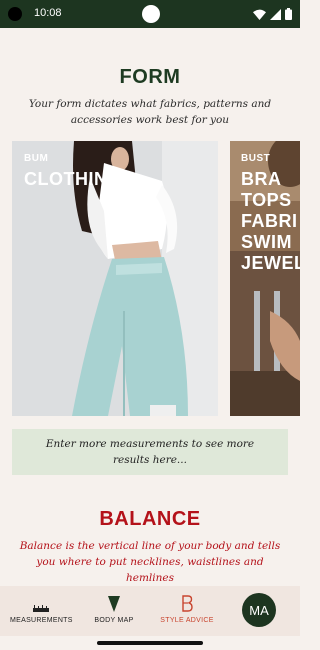 This screenshot has height=650, width=320. What do you see at coordinates (256, 158) in the screenshot?
I see `card-label-bust: BUST` at bounding box center [256, 158].